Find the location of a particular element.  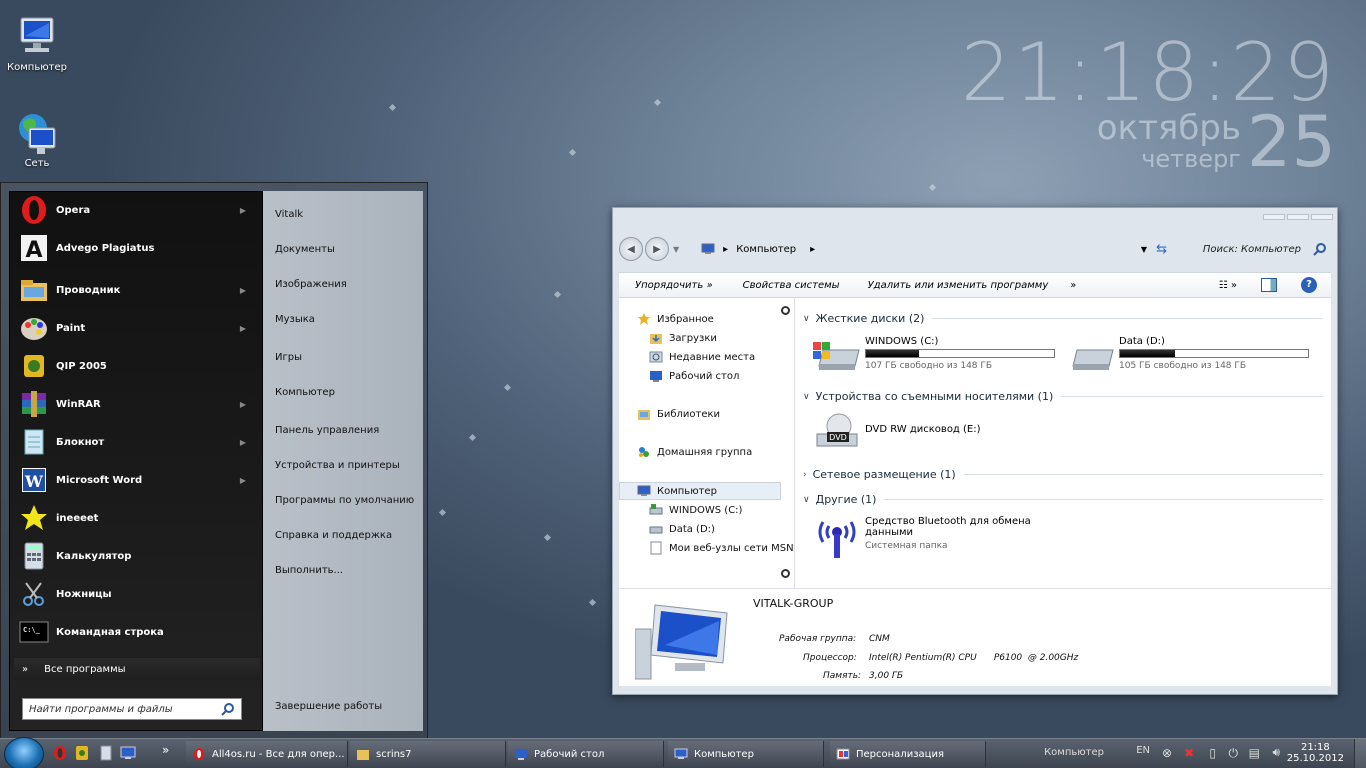

show-desktop-button is located at coordinates (1360, 753).